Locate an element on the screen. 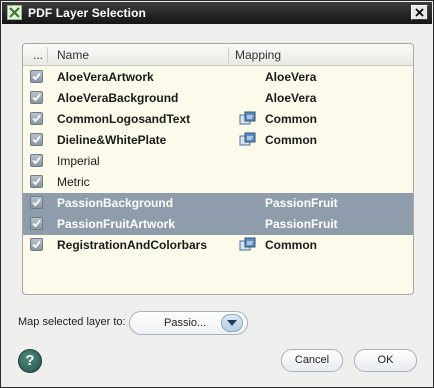 Image resolution: width=434 pixels, height=388 pixels. layer-name: AloeVeraBackground is located at coordinates (118, 98).